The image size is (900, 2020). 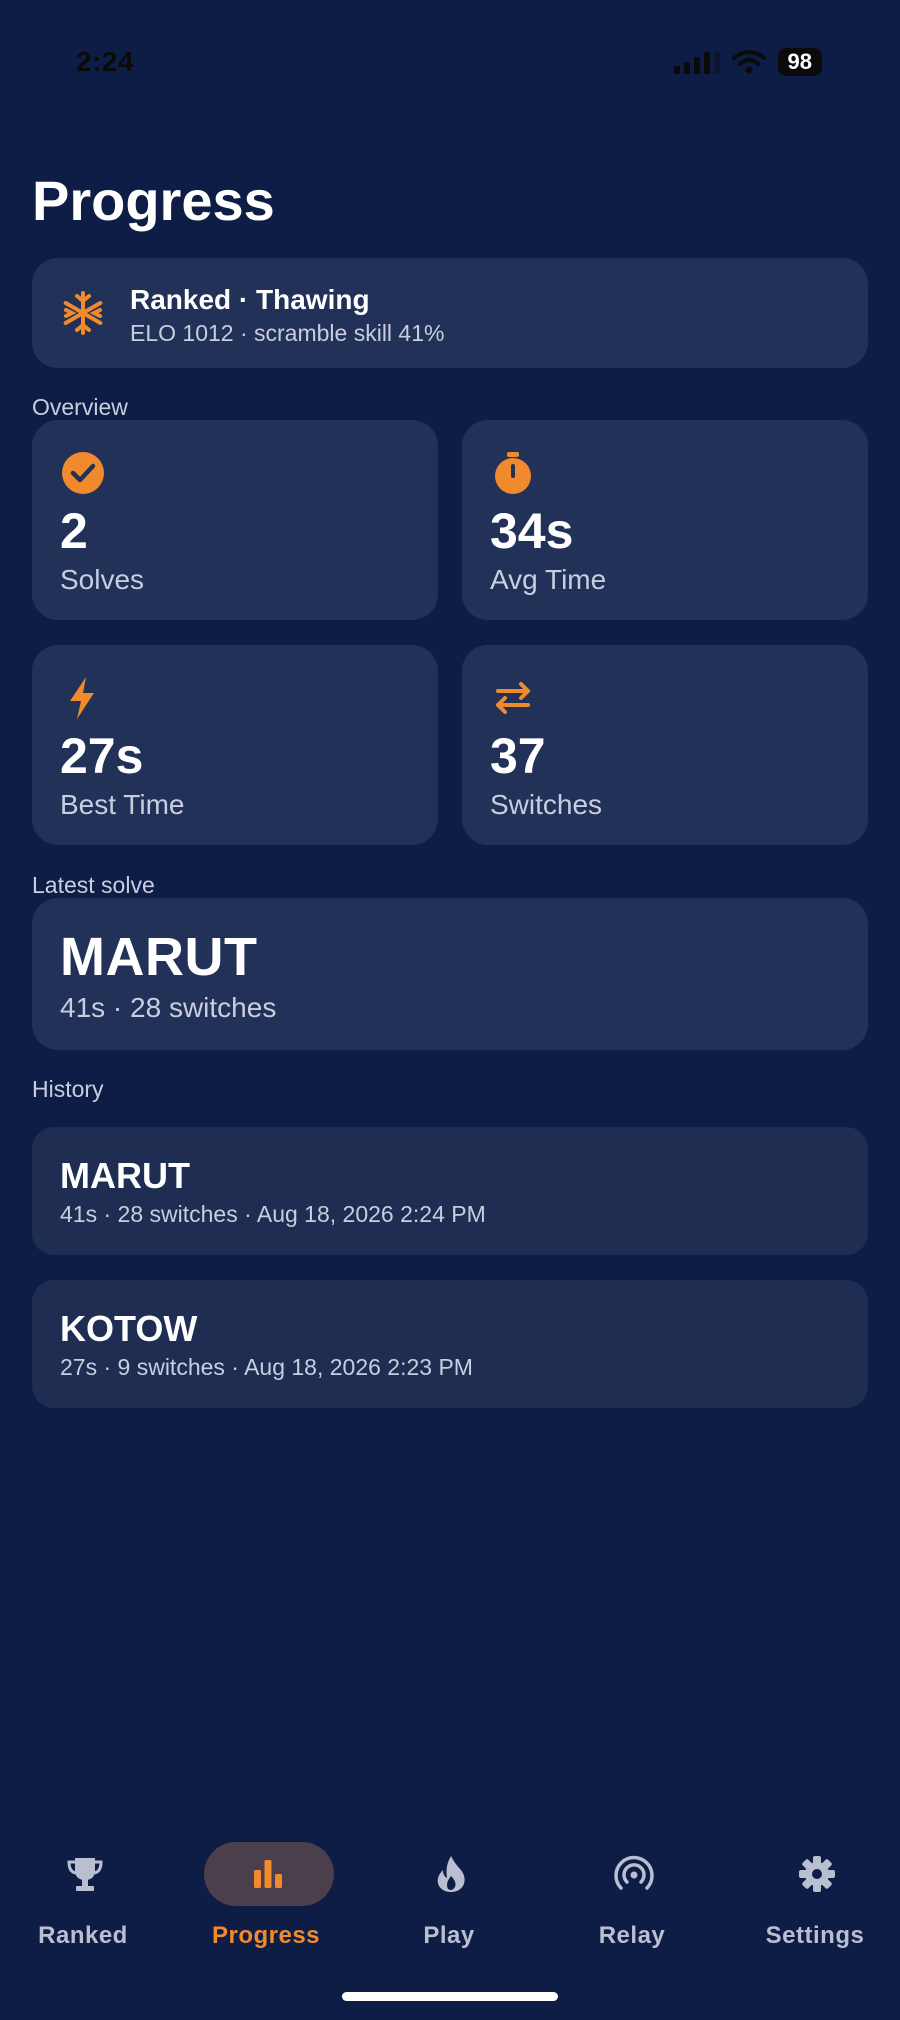 What do you see at coordinates (250, 299) in the screenshot?
I see `rank-title: Ranked · Thawing` at bounding box center [250, 299].